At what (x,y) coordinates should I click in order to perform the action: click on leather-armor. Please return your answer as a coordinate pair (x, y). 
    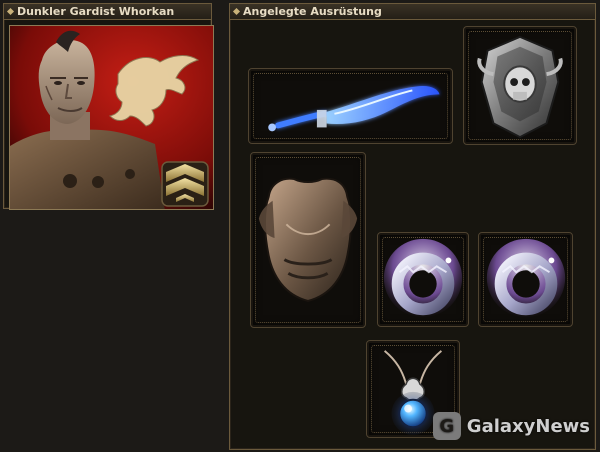
    Looking at the image, I should click on (87, 169).